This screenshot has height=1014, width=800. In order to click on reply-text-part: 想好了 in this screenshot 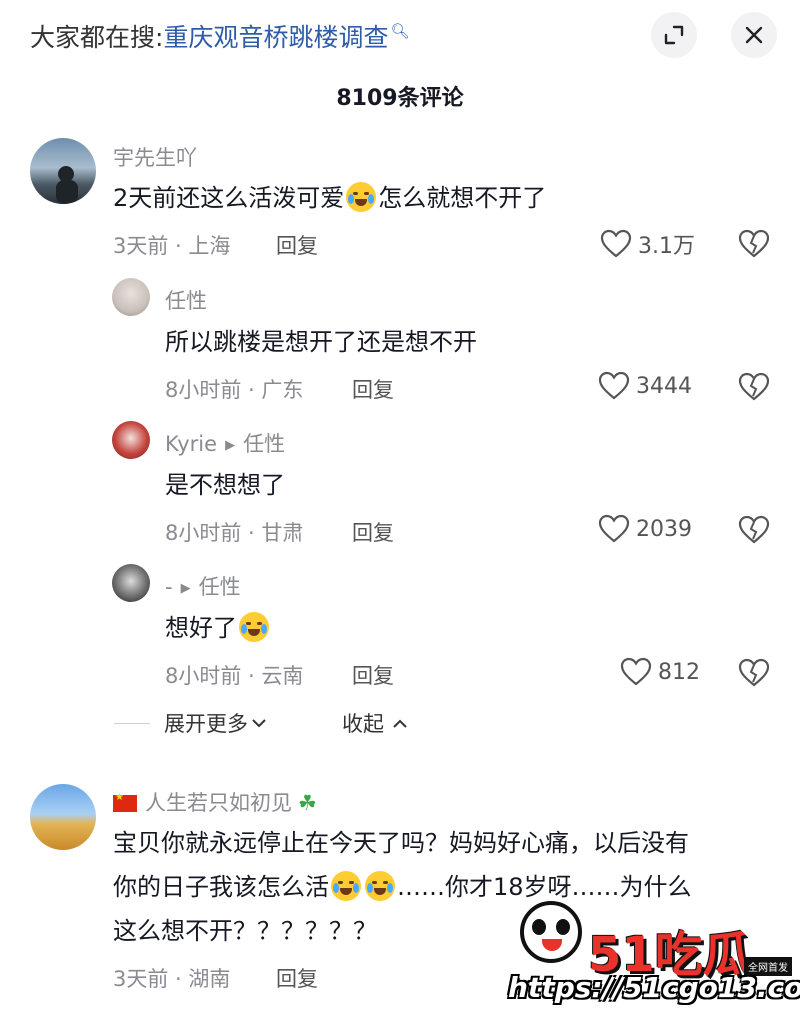, I will do `click(201, 628)`.